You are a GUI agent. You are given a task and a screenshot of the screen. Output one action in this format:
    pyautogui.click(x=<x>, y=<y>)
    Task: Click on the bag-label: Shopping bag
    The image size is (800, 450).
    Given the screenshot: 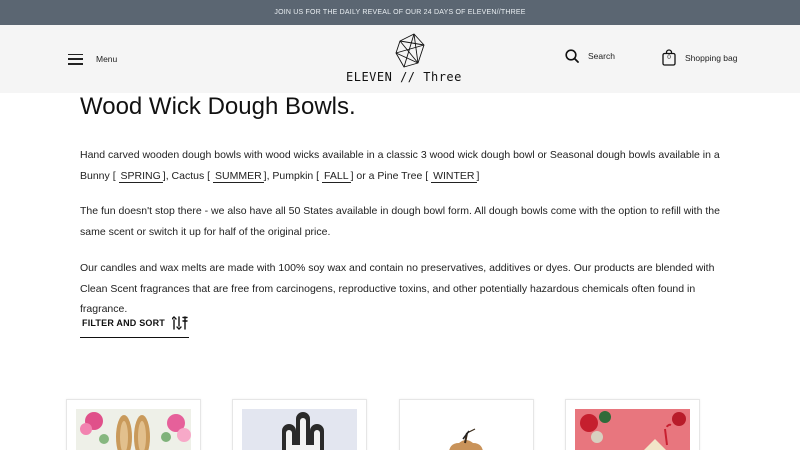 What is the action you would take?
    pyautogui.click(x=711, y=57)
    